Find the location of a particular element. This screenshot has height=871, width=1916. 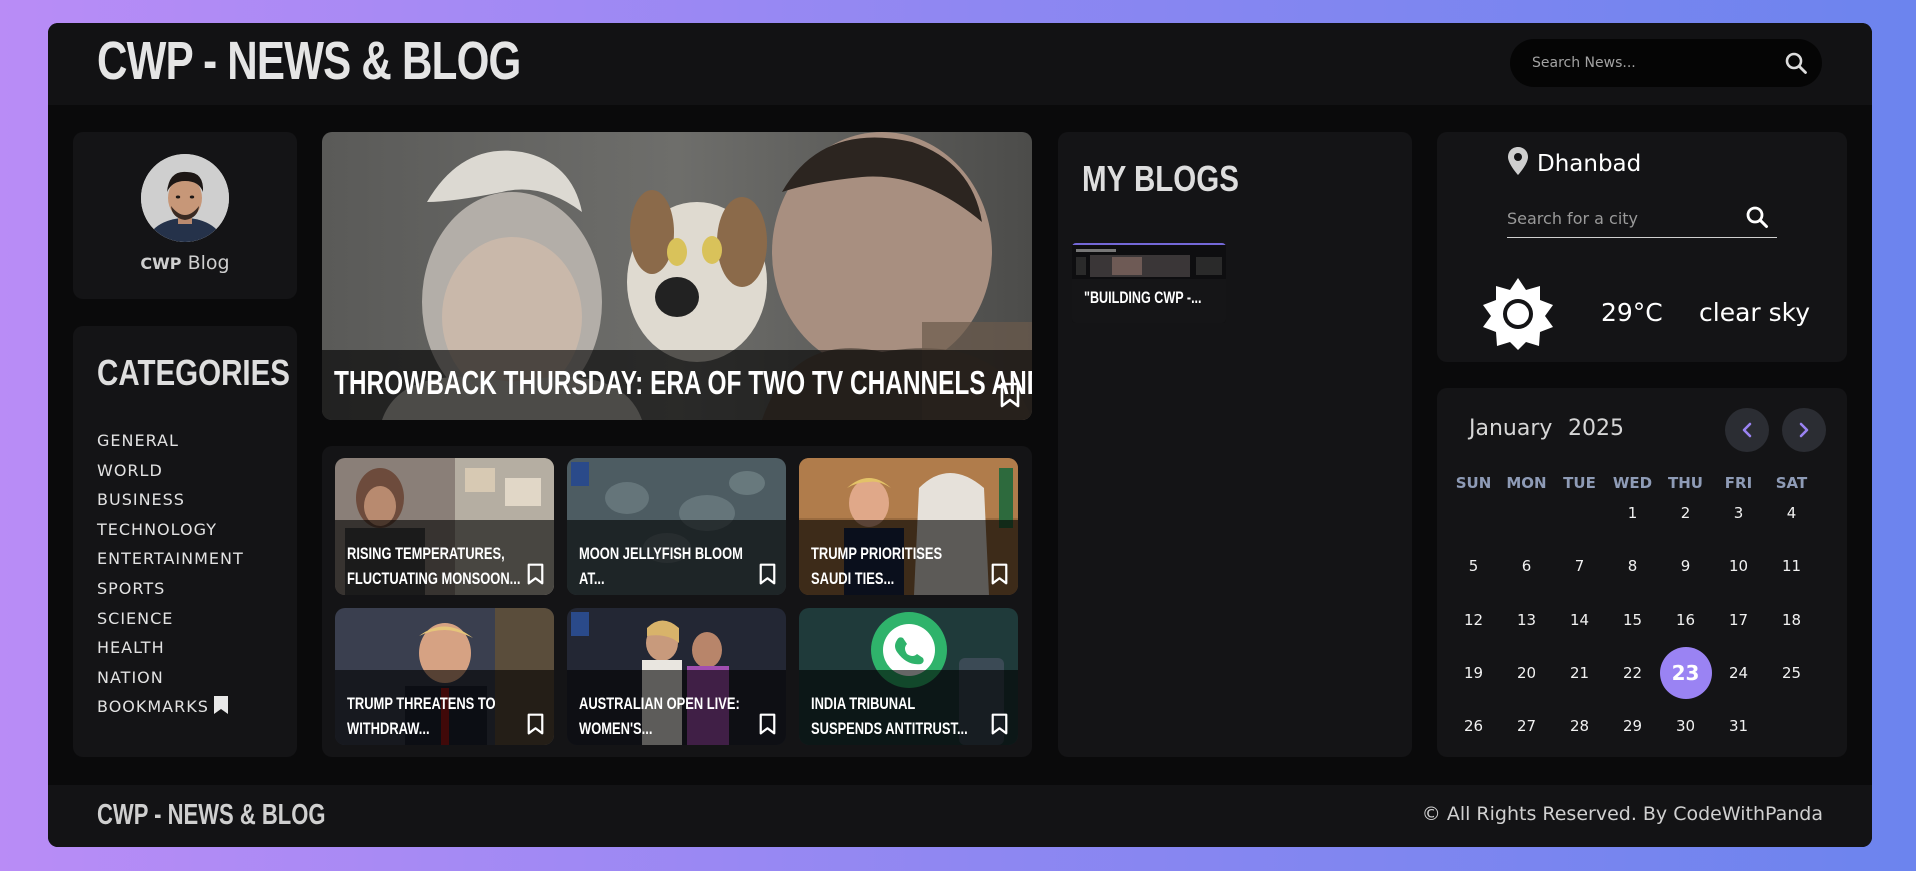

calendar-day: 11 is located at coordinates (1791, 566).